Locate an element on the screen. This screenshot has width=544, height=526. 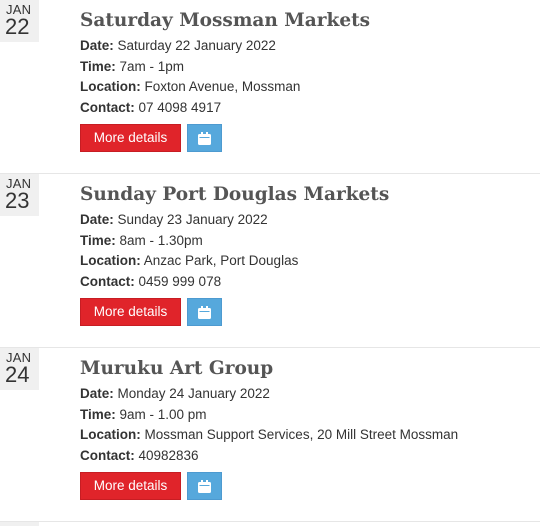
date-badge: JAN 23 is located at coordinates (19, 195).